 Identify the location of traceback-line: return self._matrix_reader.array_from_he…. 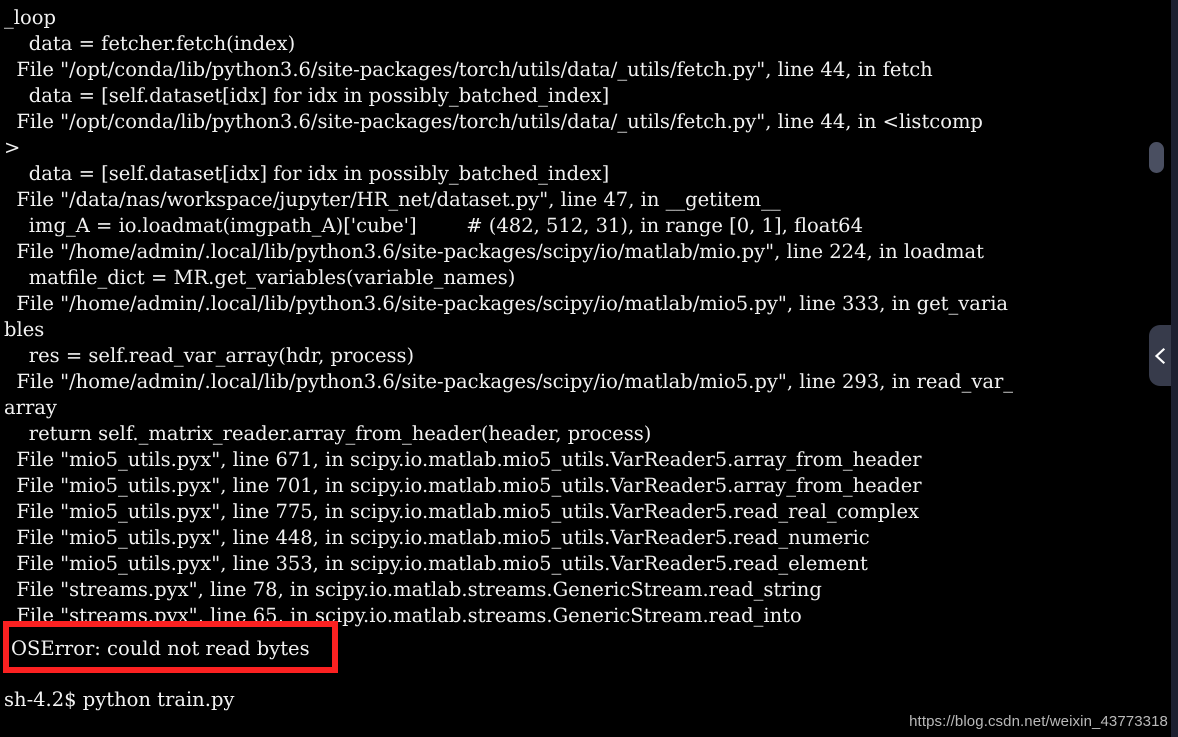
(328, 433).